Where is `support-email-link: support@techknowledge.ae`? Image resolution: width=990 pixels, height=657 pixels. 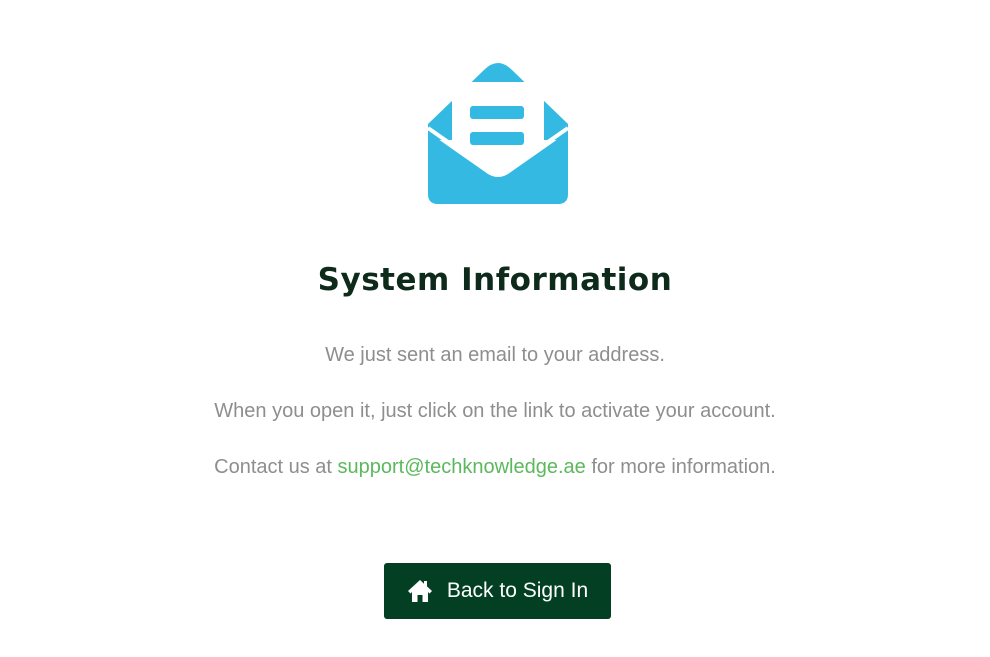 support-email-link: support@techknowledge.ae is located at coordinates (462, 467).